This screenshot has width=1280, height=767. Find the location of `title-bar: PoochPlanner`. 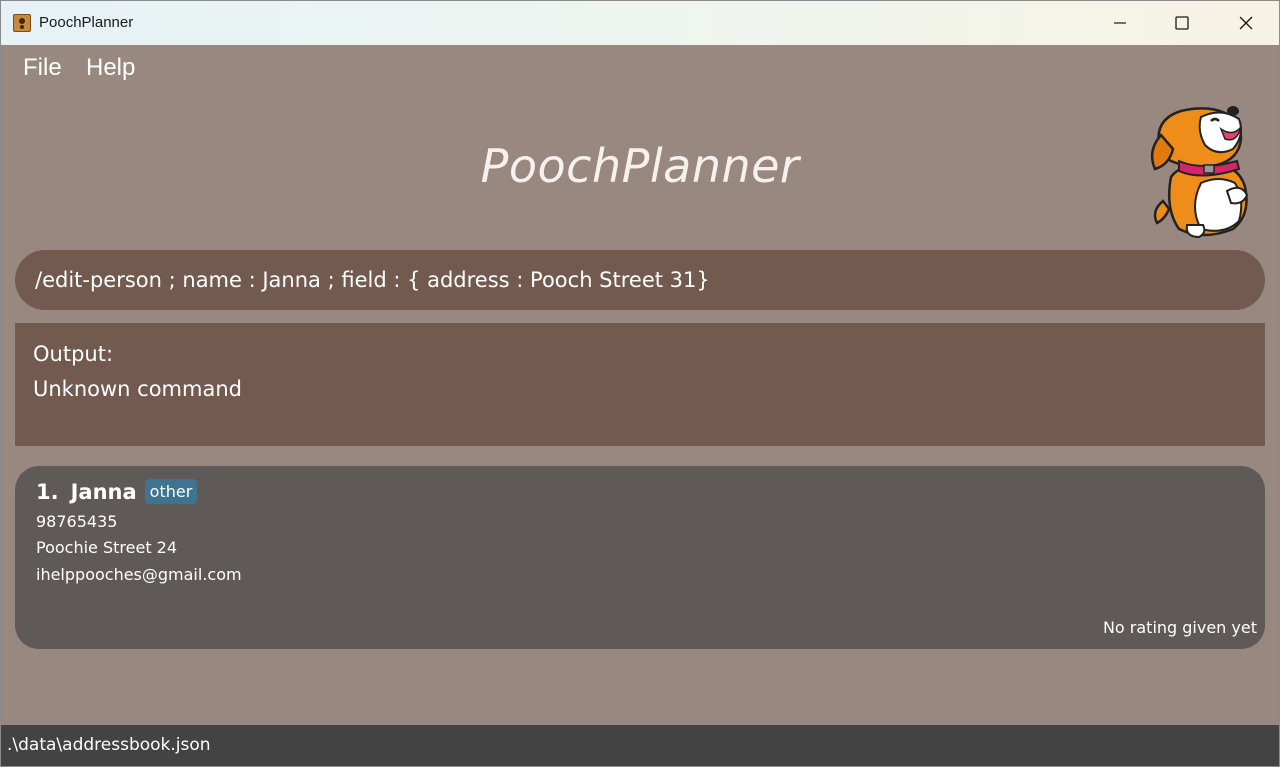

title-bar: PoochPlanner is located at coordinates (640, 23).